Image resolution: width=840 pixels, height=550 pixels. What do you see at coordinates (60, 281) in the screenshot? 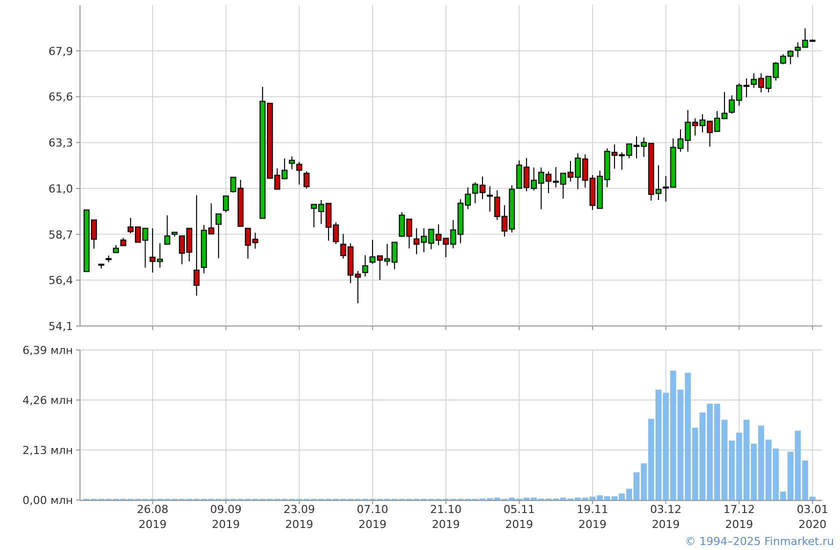
I see `axis-label: 56,4` at bounding box center [60, 281].